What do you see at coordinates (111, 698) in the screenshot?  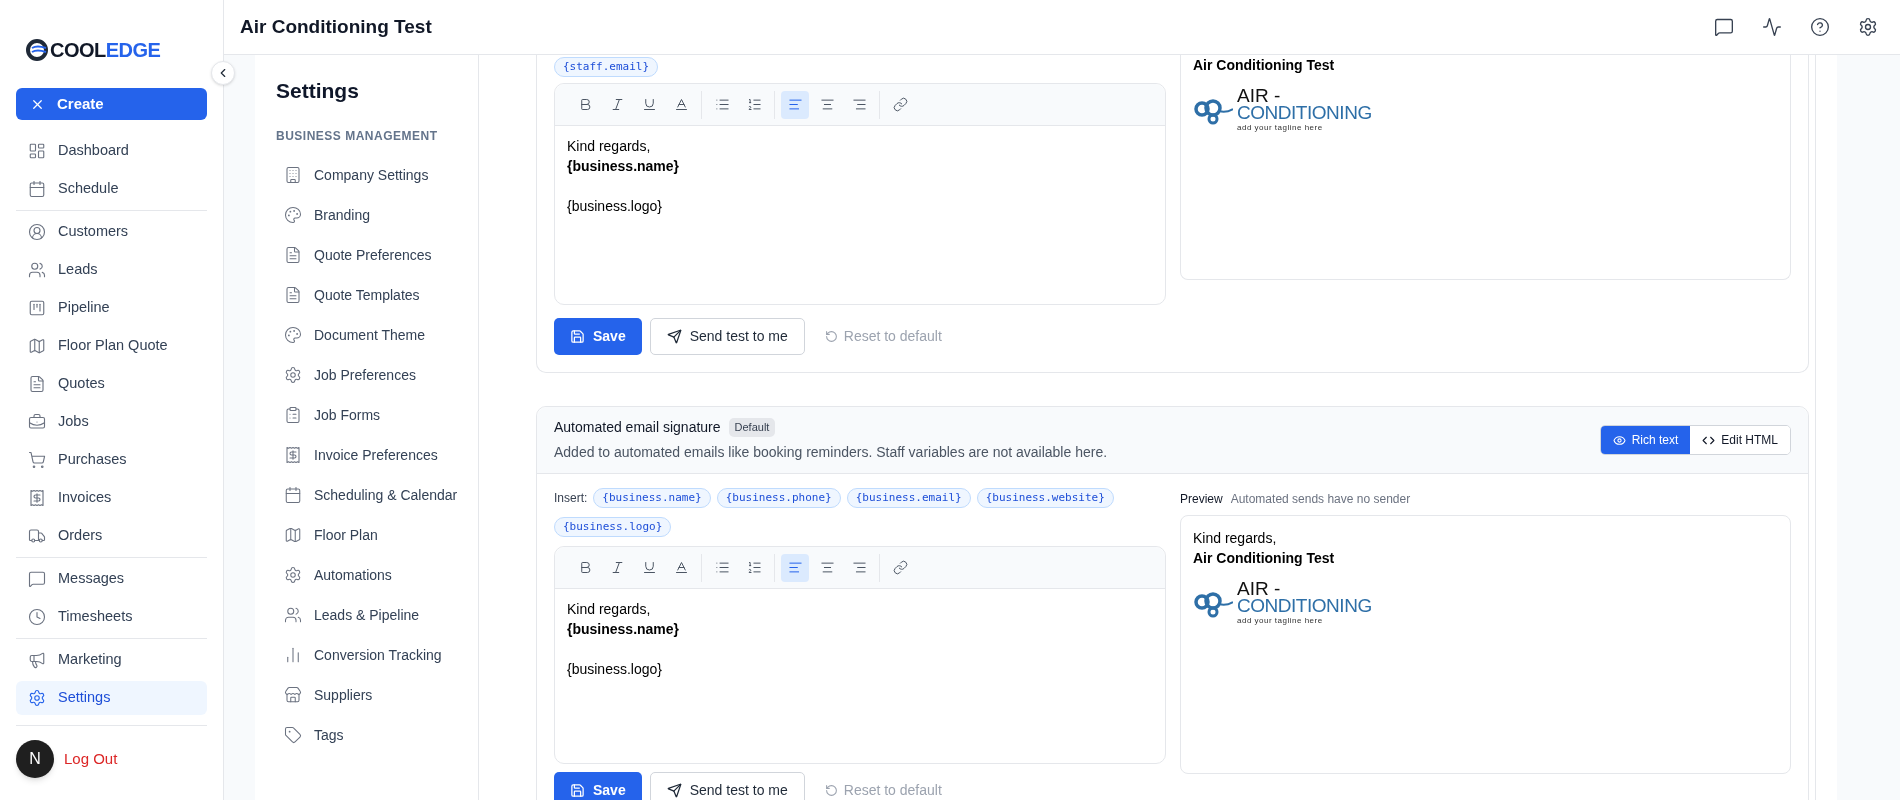 I see `nav-item: Settings` at bounding box center [111, 698].